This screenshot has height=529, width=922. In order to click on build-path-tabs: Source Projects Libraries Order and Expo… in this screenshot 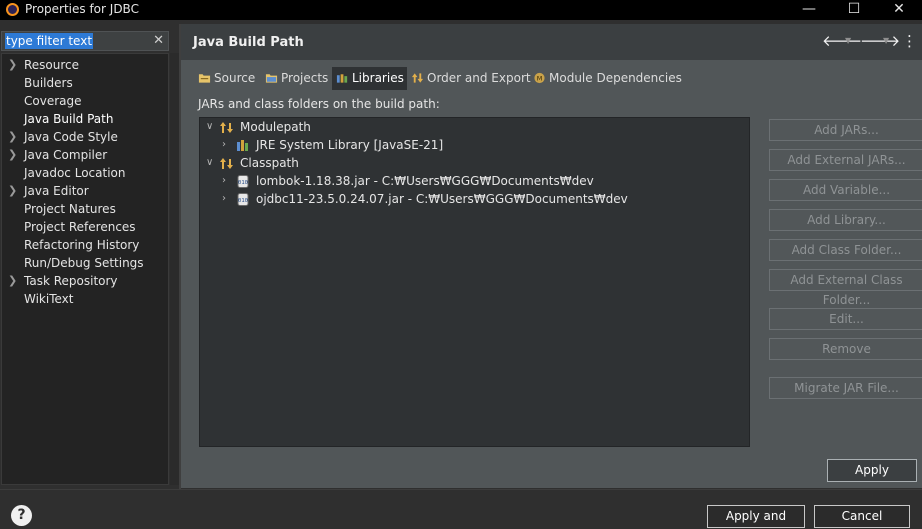, I will do `click(558, 78)`.